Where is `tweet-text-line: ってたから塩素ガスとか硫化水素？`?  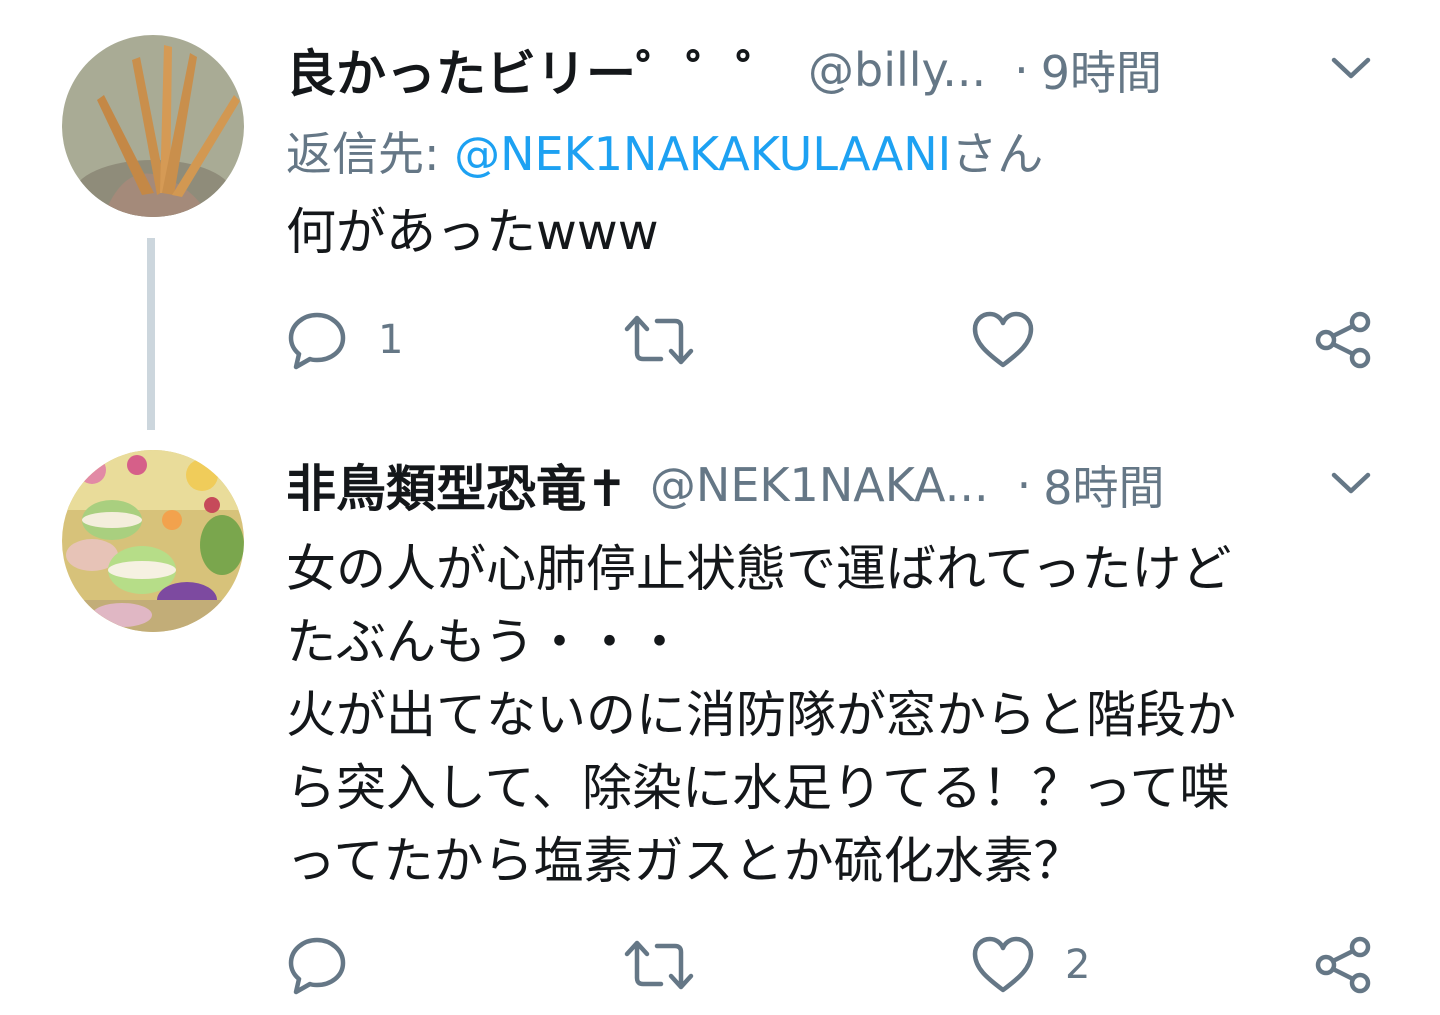
tweet-text-line: ってたから塩素ガスとか硫化水素？ is located at coordinates (685, 861).